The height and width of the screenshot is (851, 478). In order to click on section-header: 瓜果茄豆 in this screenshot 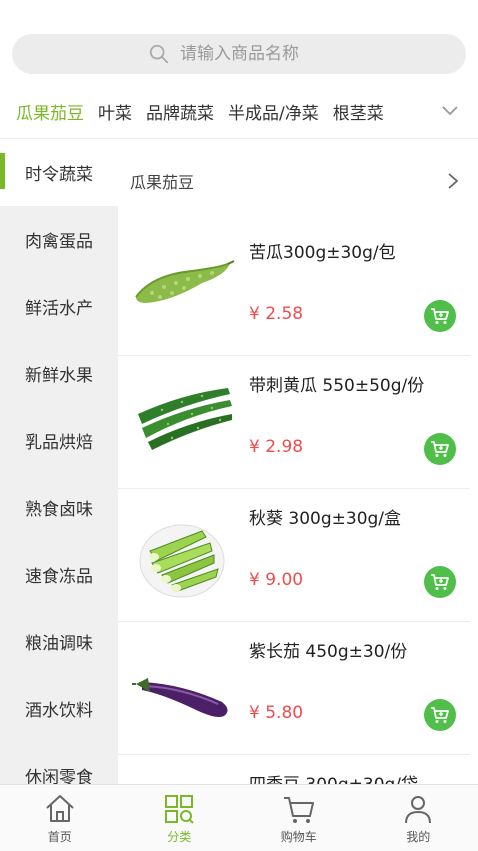, I will do `click(298, 181)`.